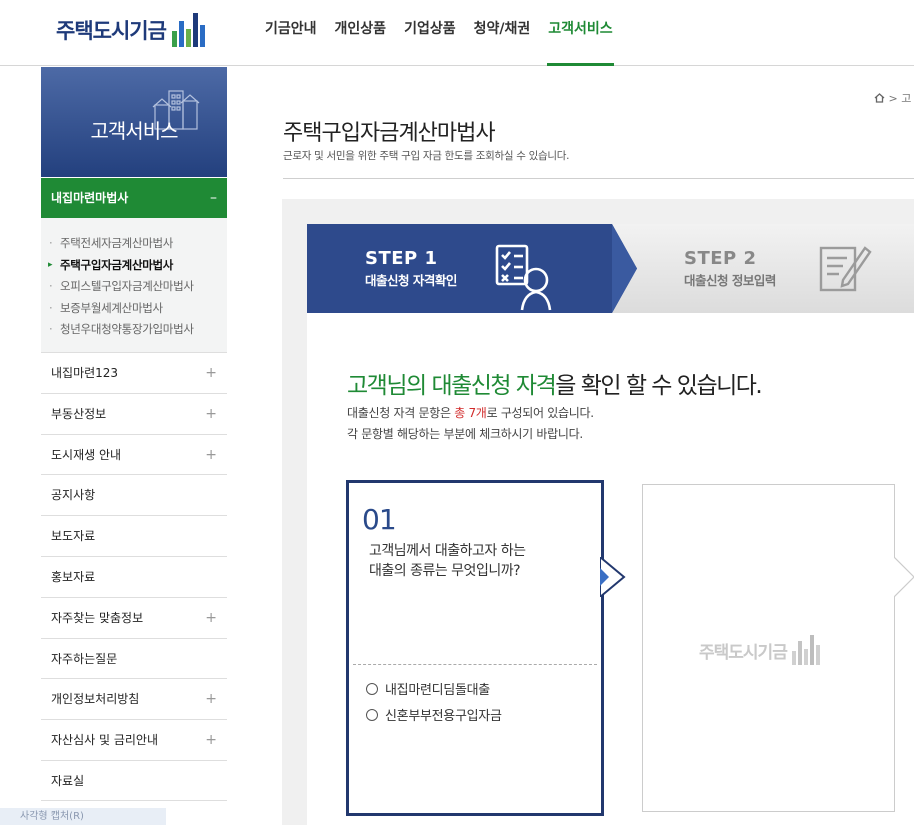  What do you see at coordinates (134, 454) in the screenshot?
I see `sidebar-item-urban-regeneration: 도시재생 안내 +` at bounding box center [134, 454].